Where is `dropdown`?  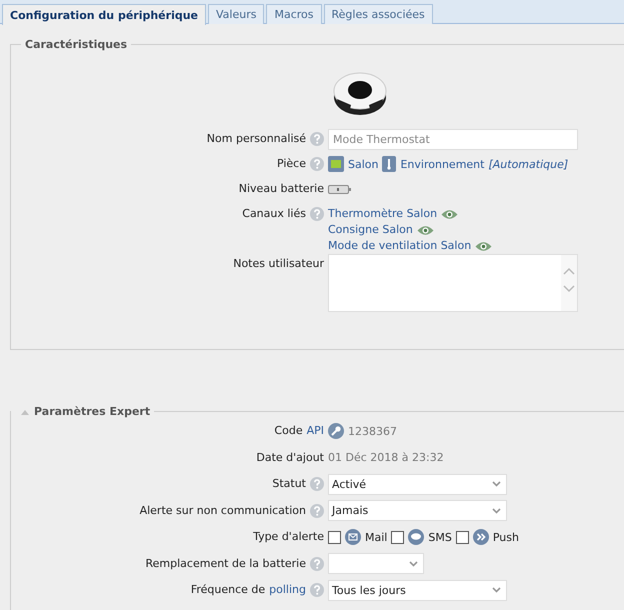
dropdown is located at coordinates (376, 563).